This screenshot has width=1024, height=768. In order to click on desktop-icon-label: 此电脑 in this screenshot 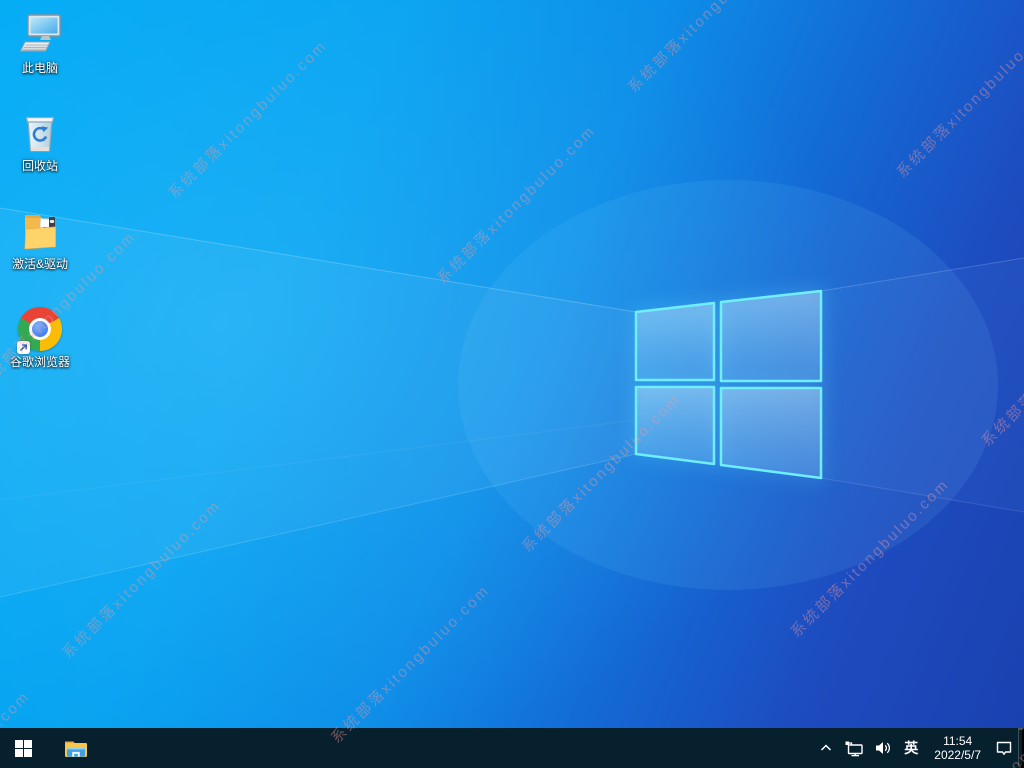, I will do `click(39, 68)`.